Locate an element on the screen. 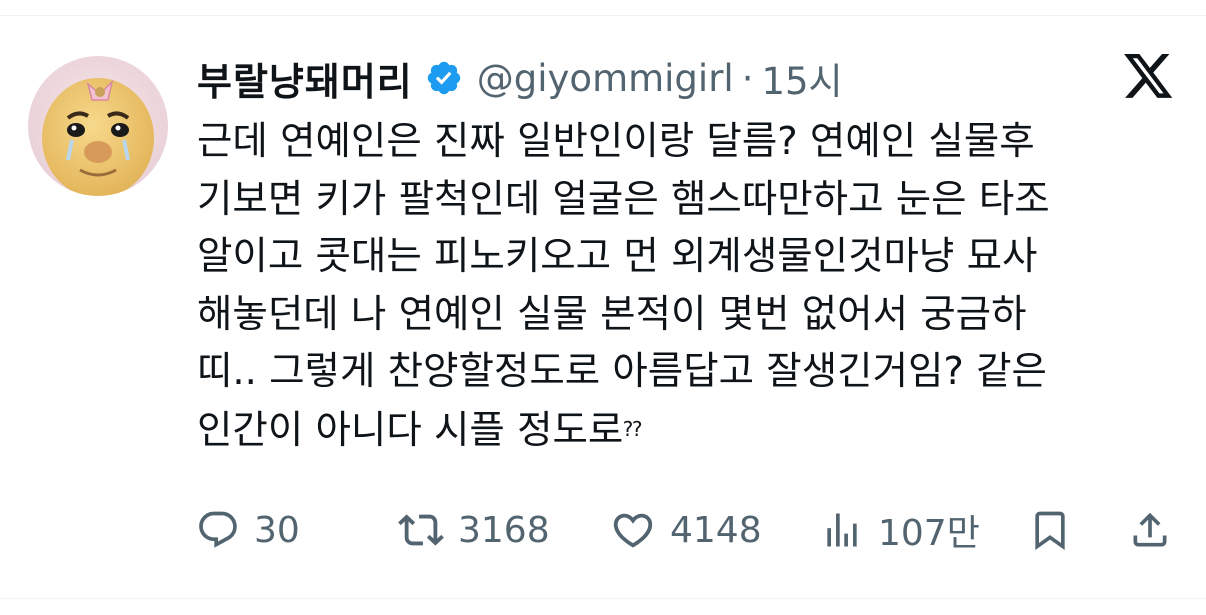  author-handle: @giyommigirl is located at coordinates (605, 78).